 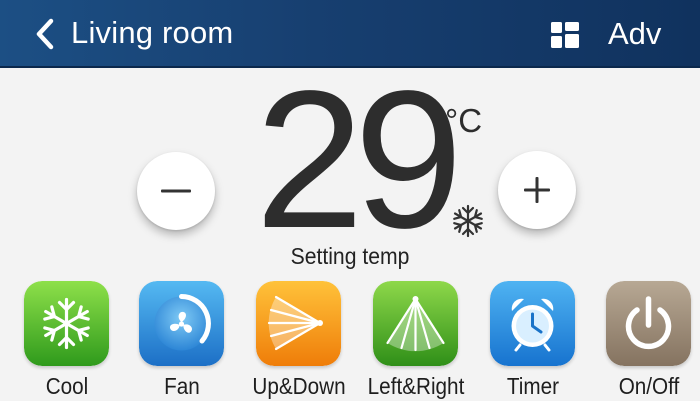 What do you see at coordinates (182, 386) in the screenshot?
I see `fan-mode-label: Fan` at bounding box center [182, 386].